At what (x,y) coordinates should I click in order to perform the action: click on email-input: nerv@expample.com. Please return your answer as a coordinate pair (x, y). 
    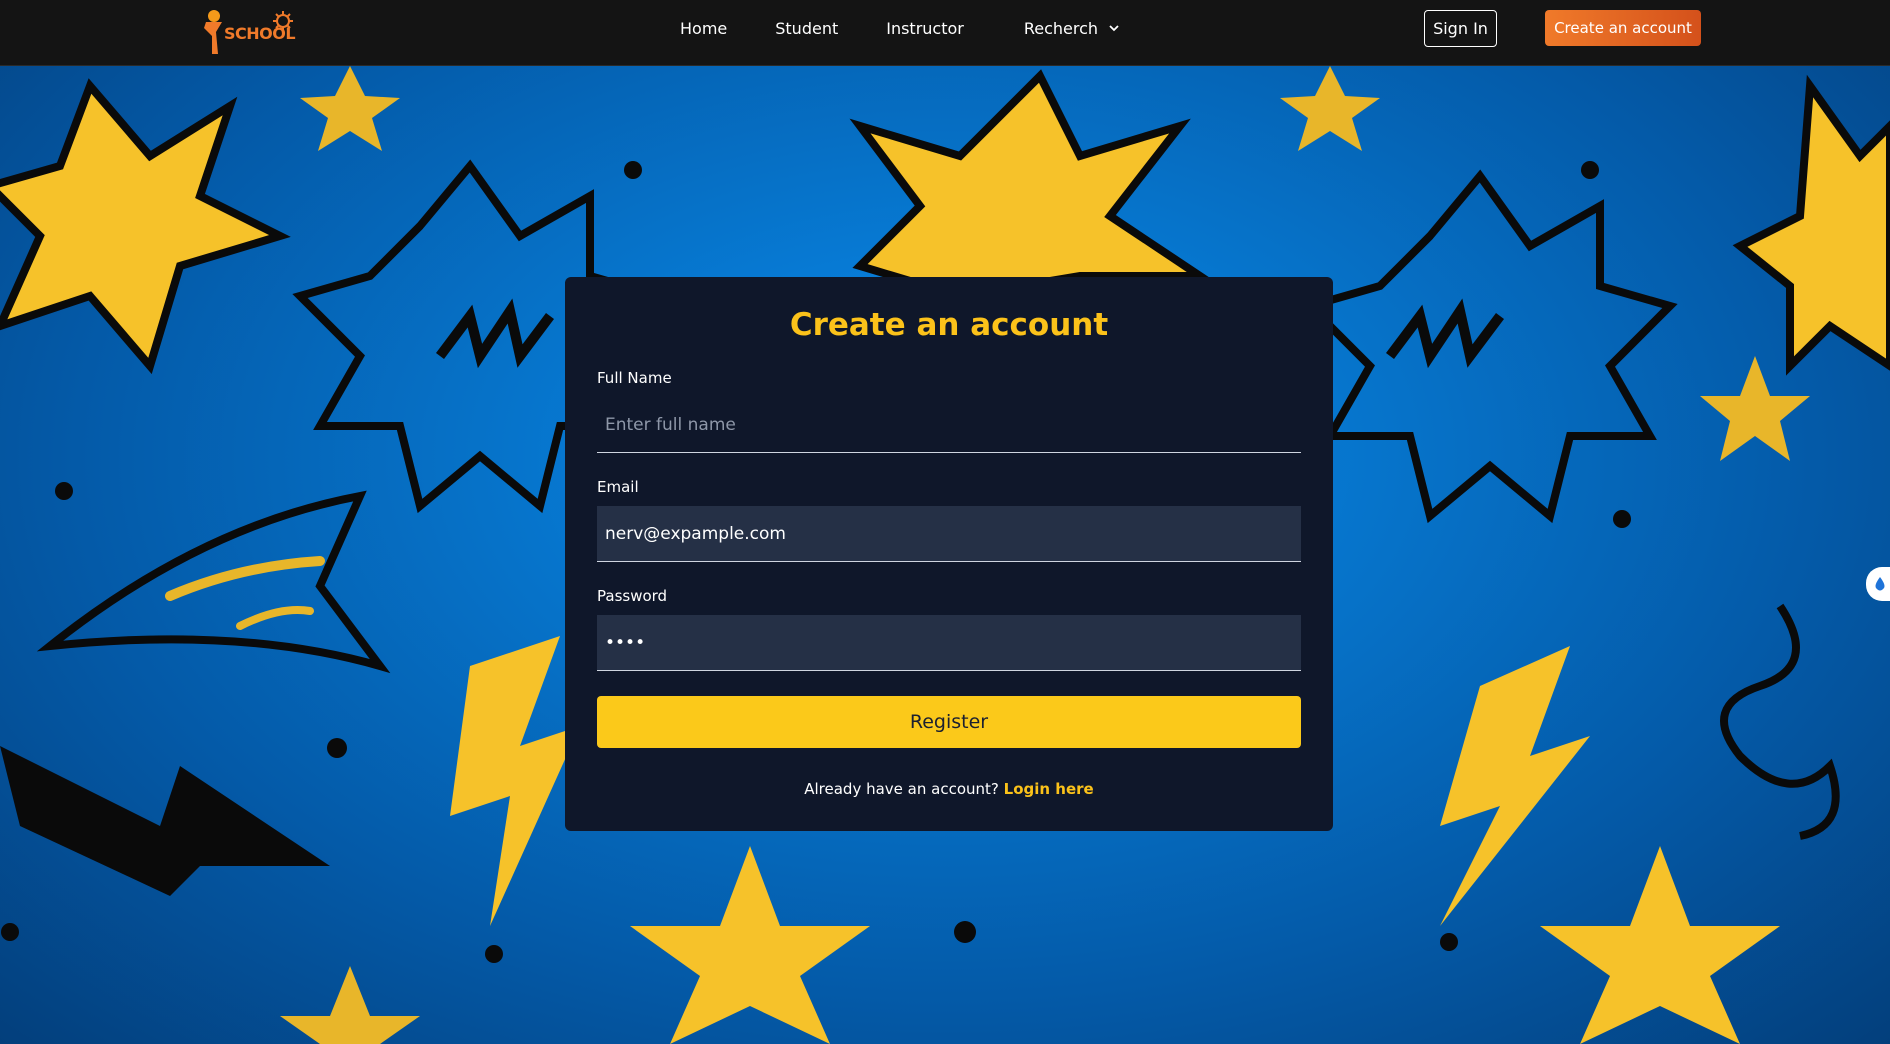
    Looking at the image, I should click on (949, 534).